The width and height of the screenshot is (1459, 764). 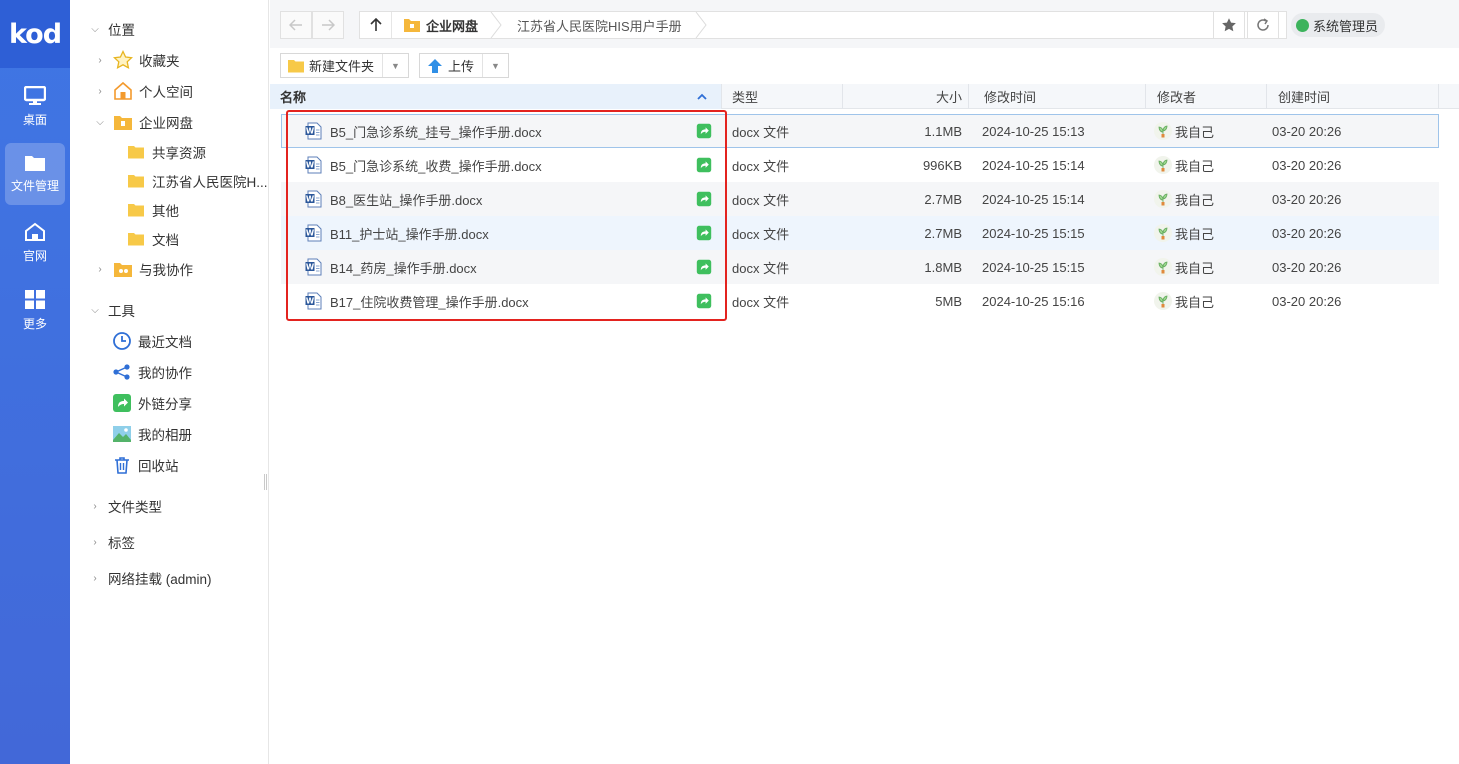 I want to click on file-modified: 2024-10-25 15:15, so click(x=1033, y=233).